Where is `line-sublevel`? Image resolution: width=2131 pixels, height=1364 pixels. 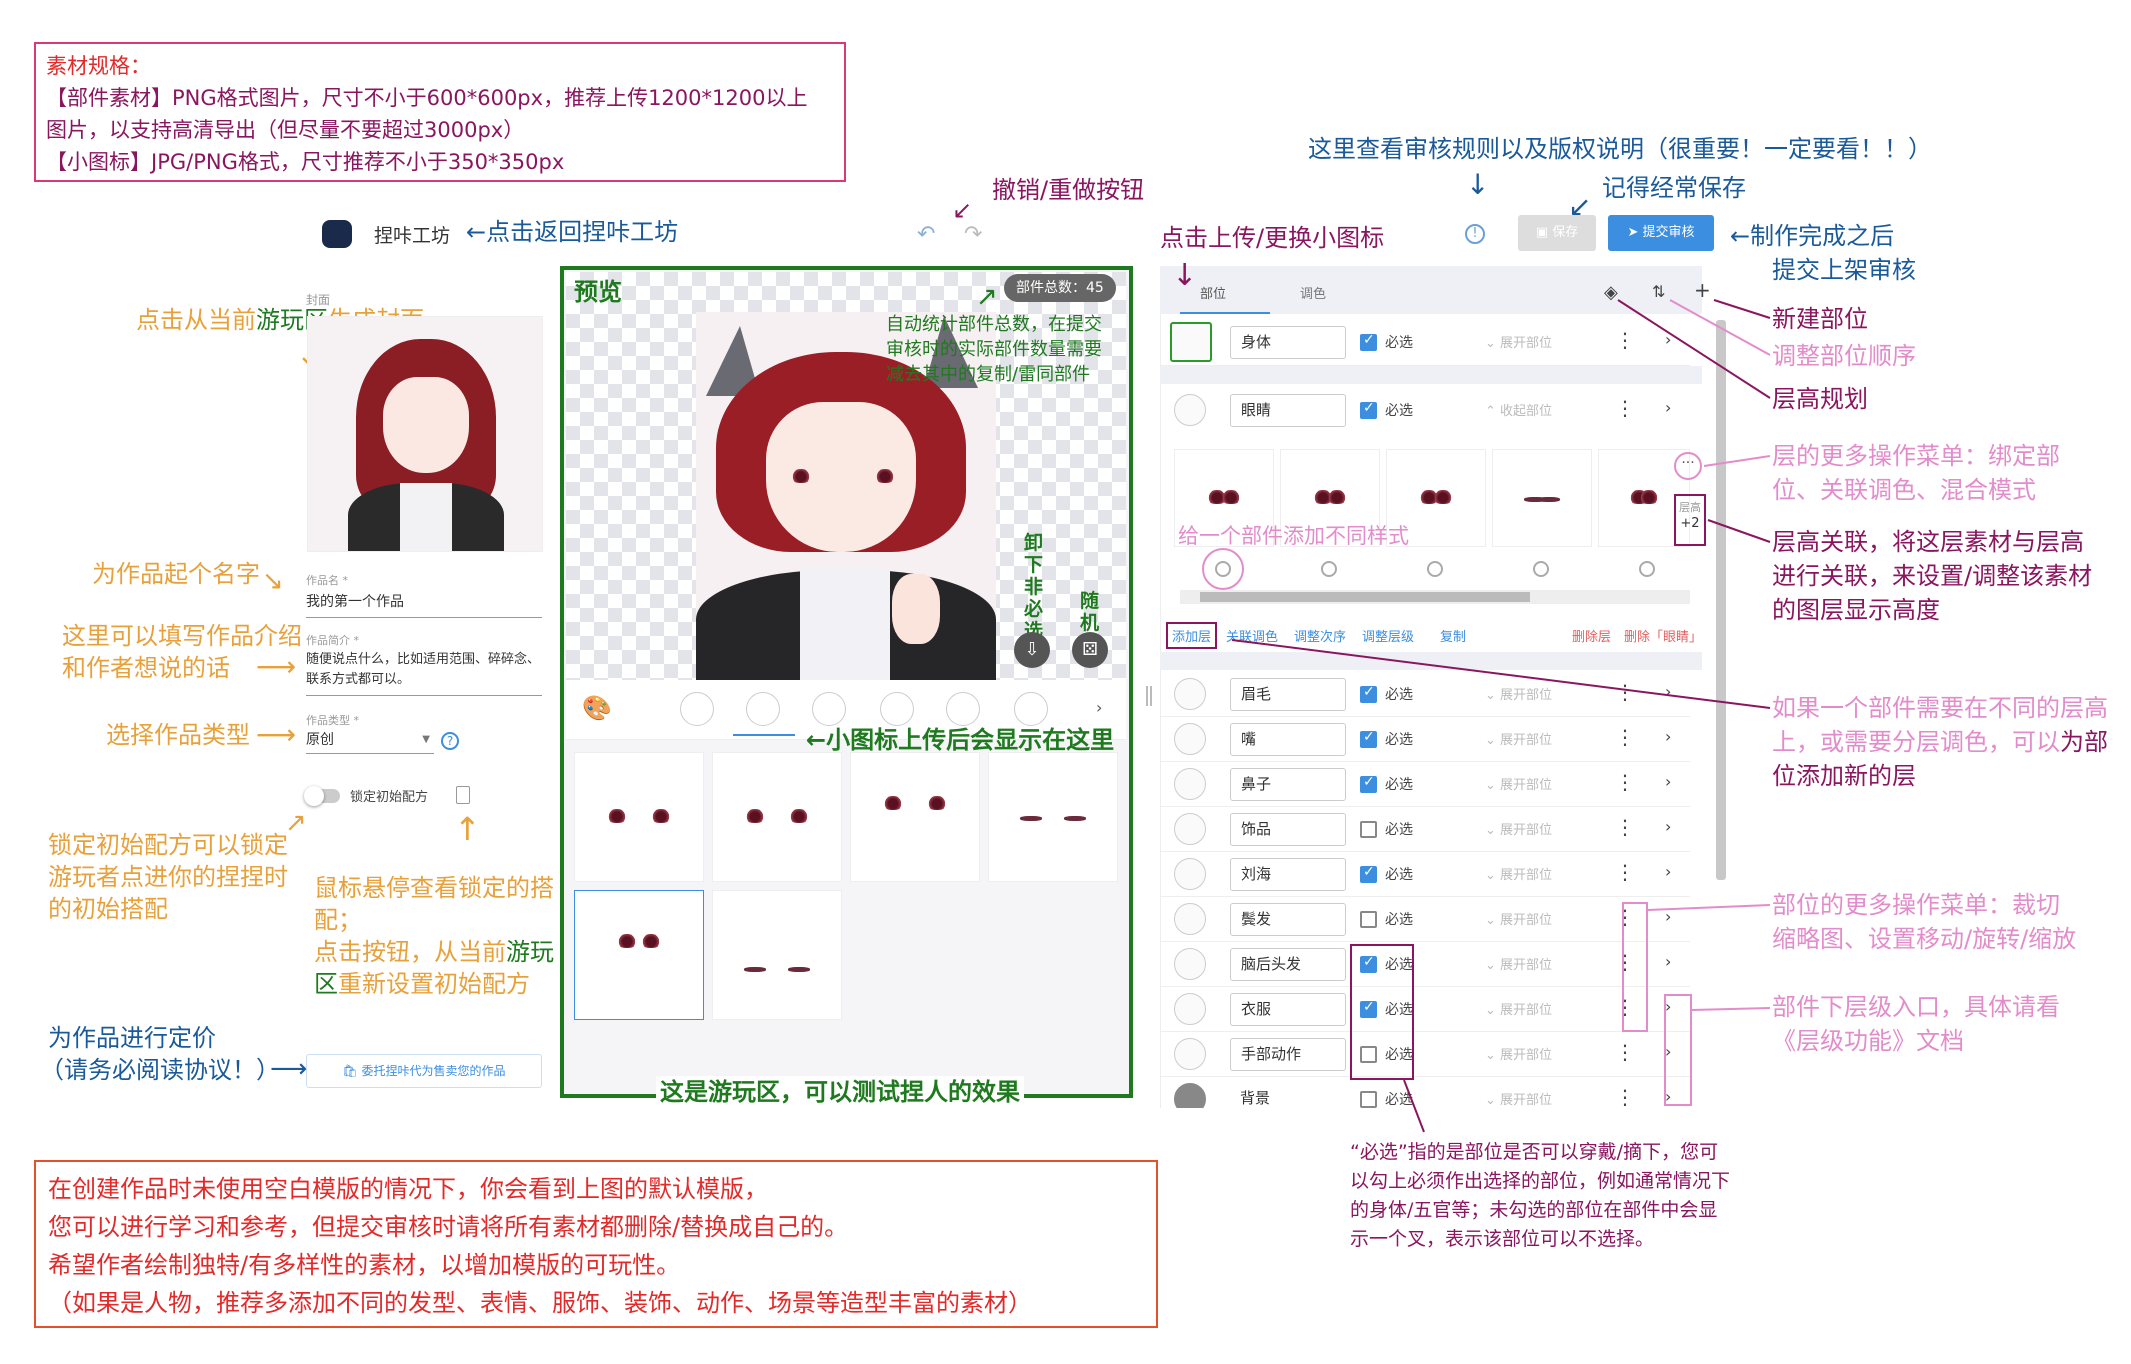
line-sublevel is located at coordinates (1731, 1009).